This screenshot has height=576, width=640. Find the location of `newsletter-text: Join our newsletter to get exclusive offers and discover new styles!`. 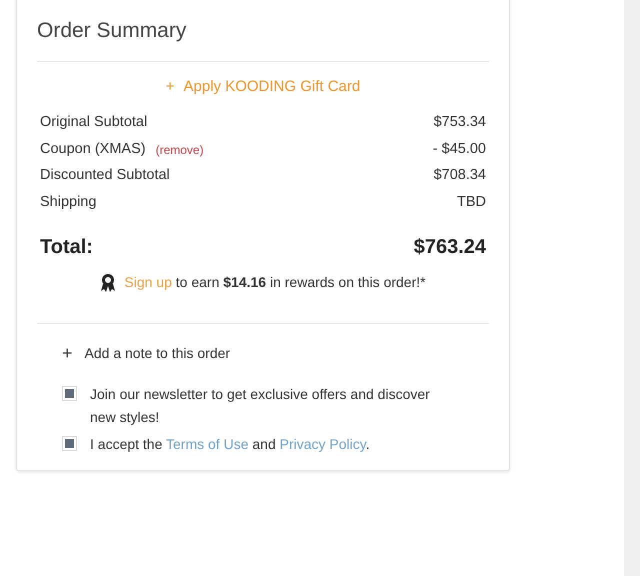

newsletter-text: Join our newsletter to get exclusive offers and discover new styles! is located at coordinates (260, 406).